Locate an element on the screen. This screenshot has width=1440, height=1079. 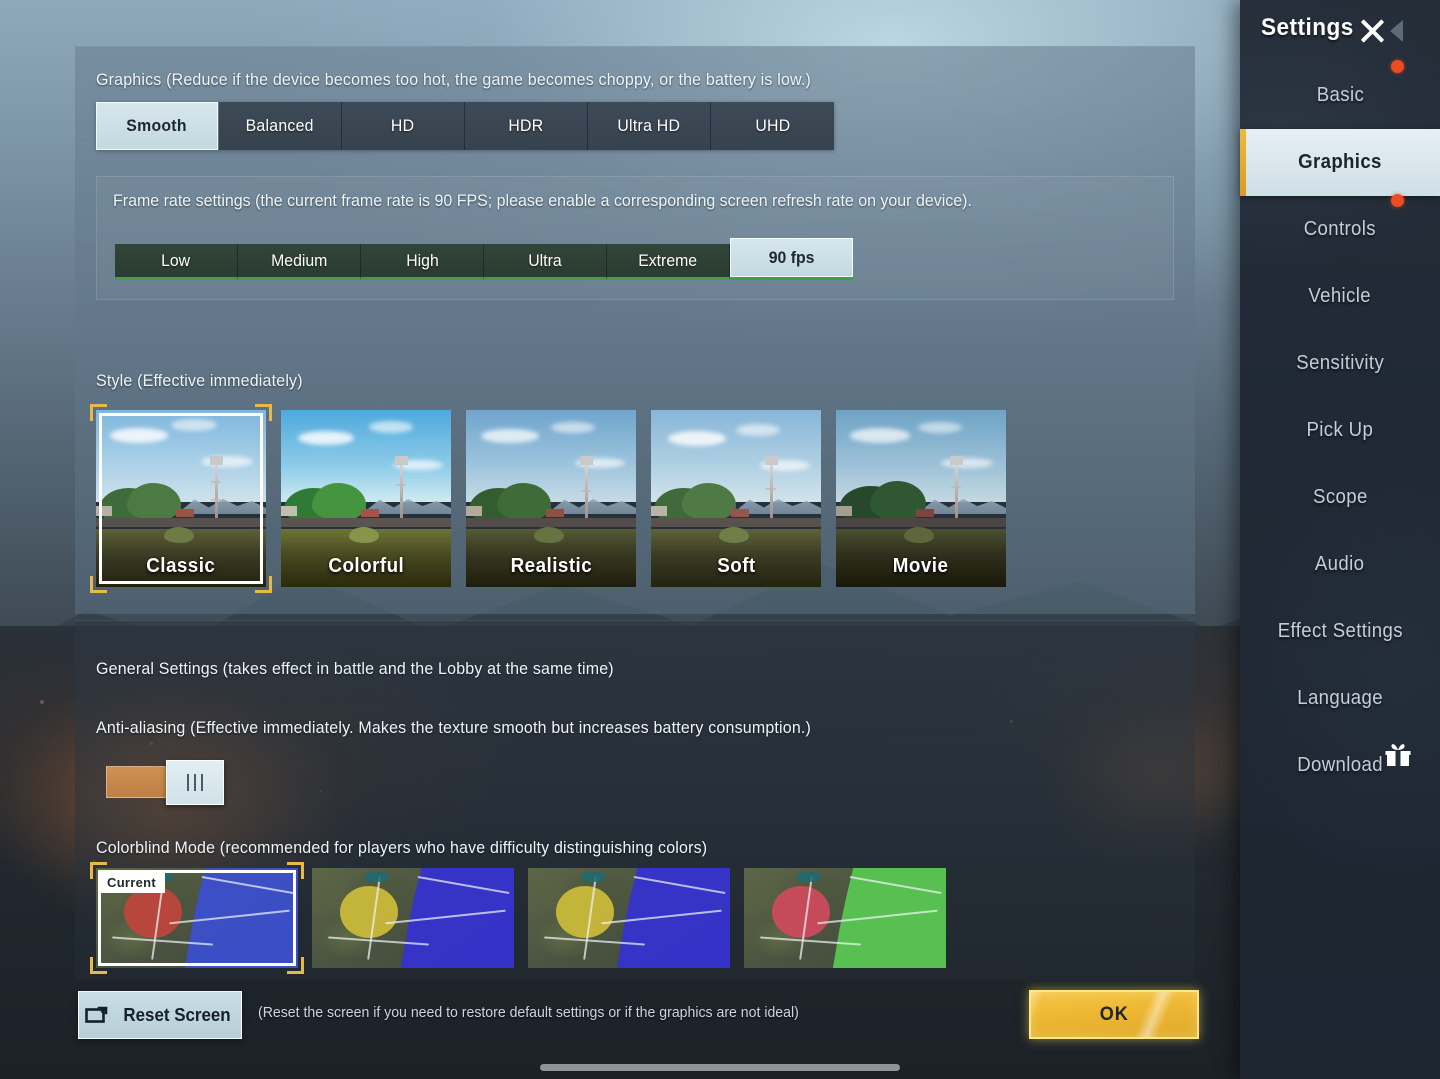
sidebar-item-basic: Basic is located at coordinates (1340, 94).